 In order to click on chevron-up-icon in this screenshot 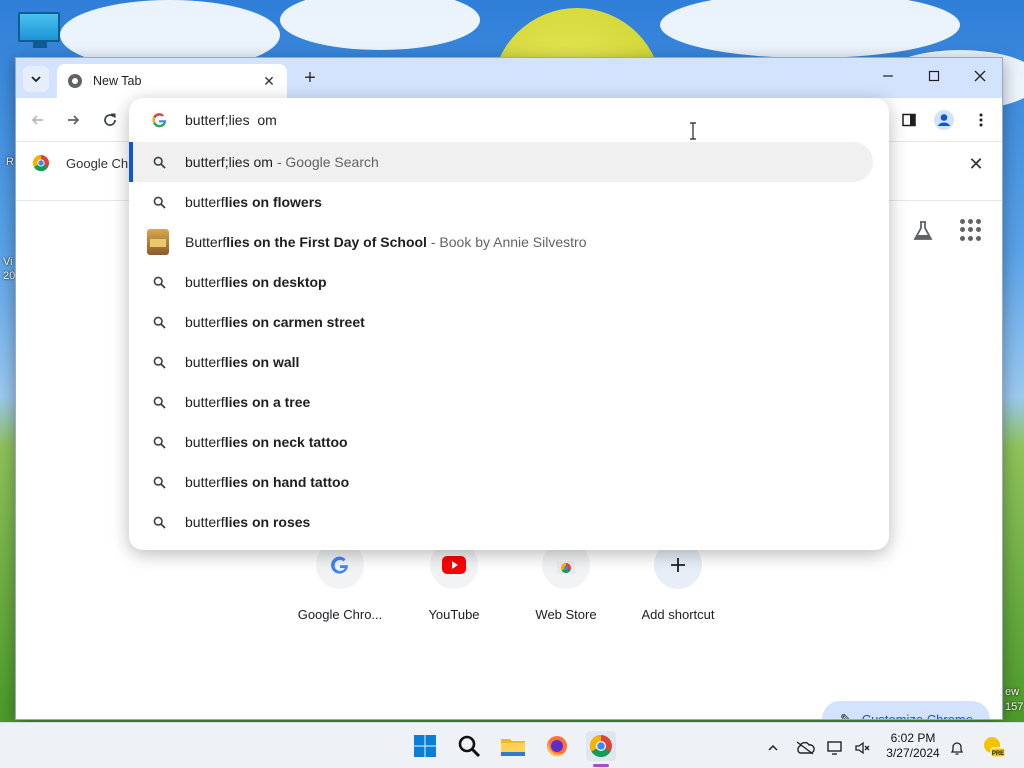, I will do `click(773, 747)`.